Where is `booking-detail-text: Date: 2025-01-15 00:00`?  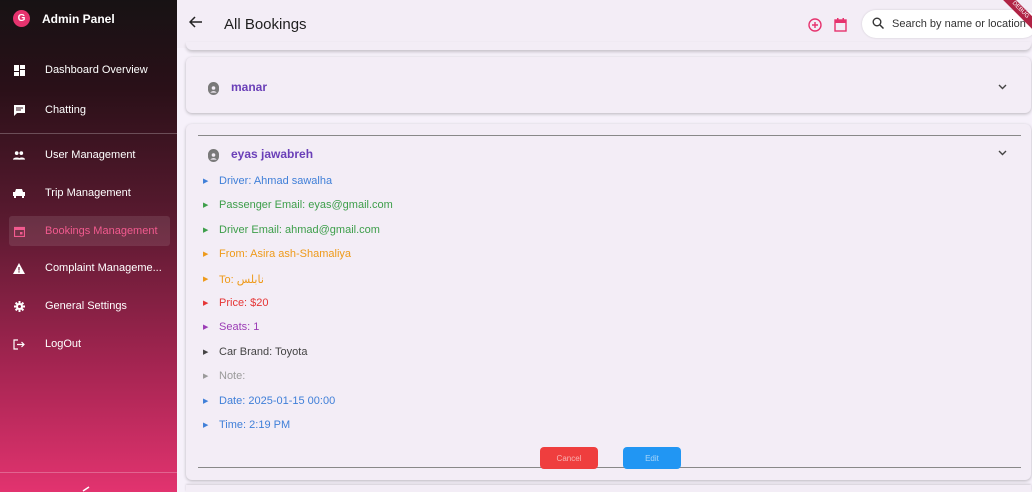 booking-detail-text: Date: 2025-01-15 00:00 is located at coordinates (277, 400).